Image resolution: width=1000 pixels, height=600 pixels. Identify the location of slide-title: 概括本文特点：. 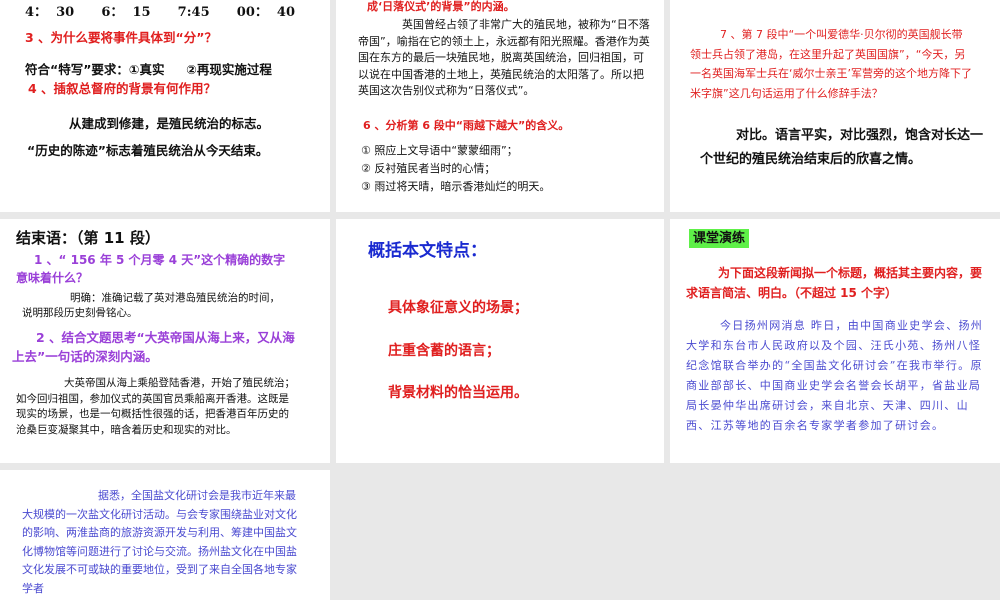
(427, 251).